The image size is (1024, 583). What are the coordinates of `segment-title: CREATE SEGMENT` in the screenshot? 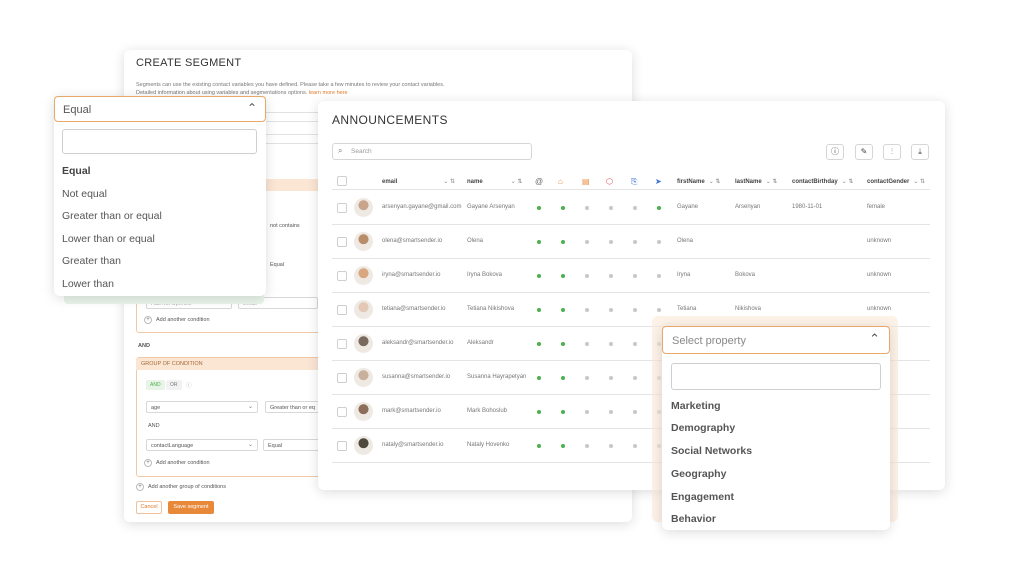 It's located at (189, 63).